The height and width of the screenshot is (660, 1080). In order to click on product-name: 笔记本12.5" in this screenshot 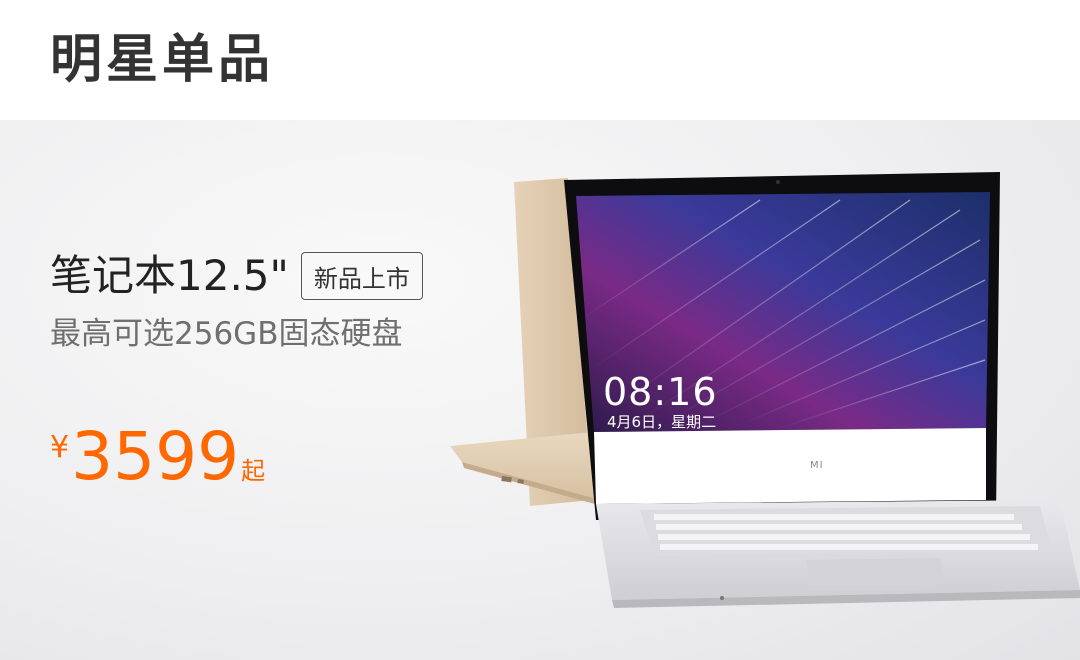, I will do `click(169, 275)`.